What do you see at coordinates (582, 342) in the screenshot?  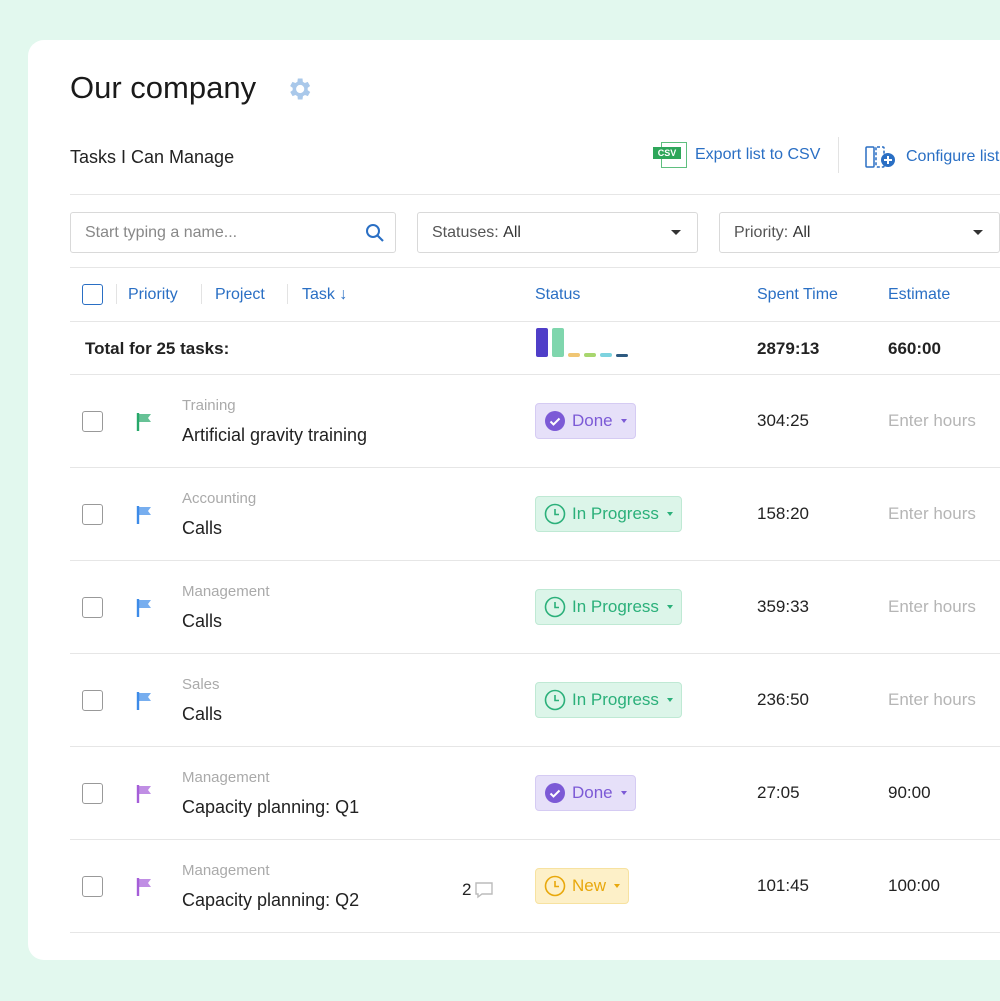 I see `status-distribution-chart` at bounding box center [582, 342].